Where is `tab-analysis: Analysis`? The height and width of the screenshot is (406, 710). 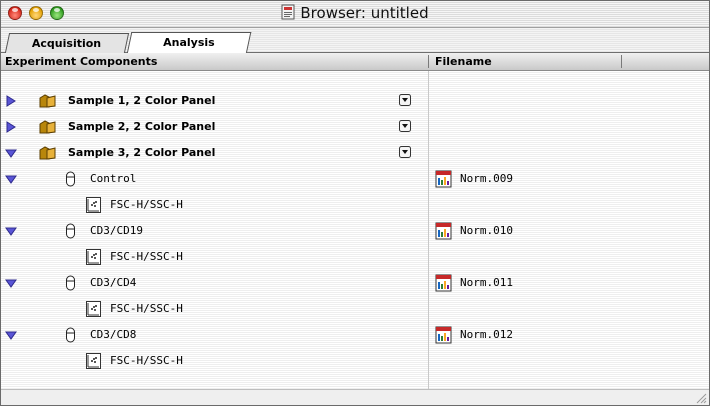
tab-analysis: Analysis is located at coordinates (189, 43).